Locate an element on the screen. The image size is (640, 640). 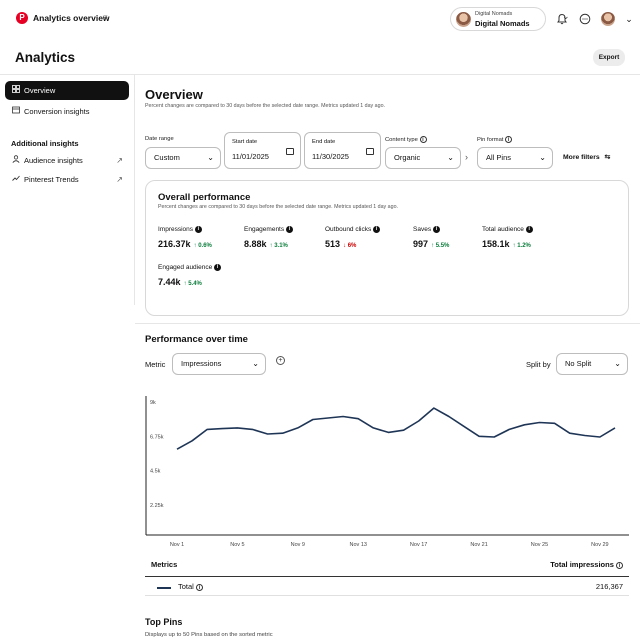
x-tick-label: Nov 13 is located at coordinates (358, 545).